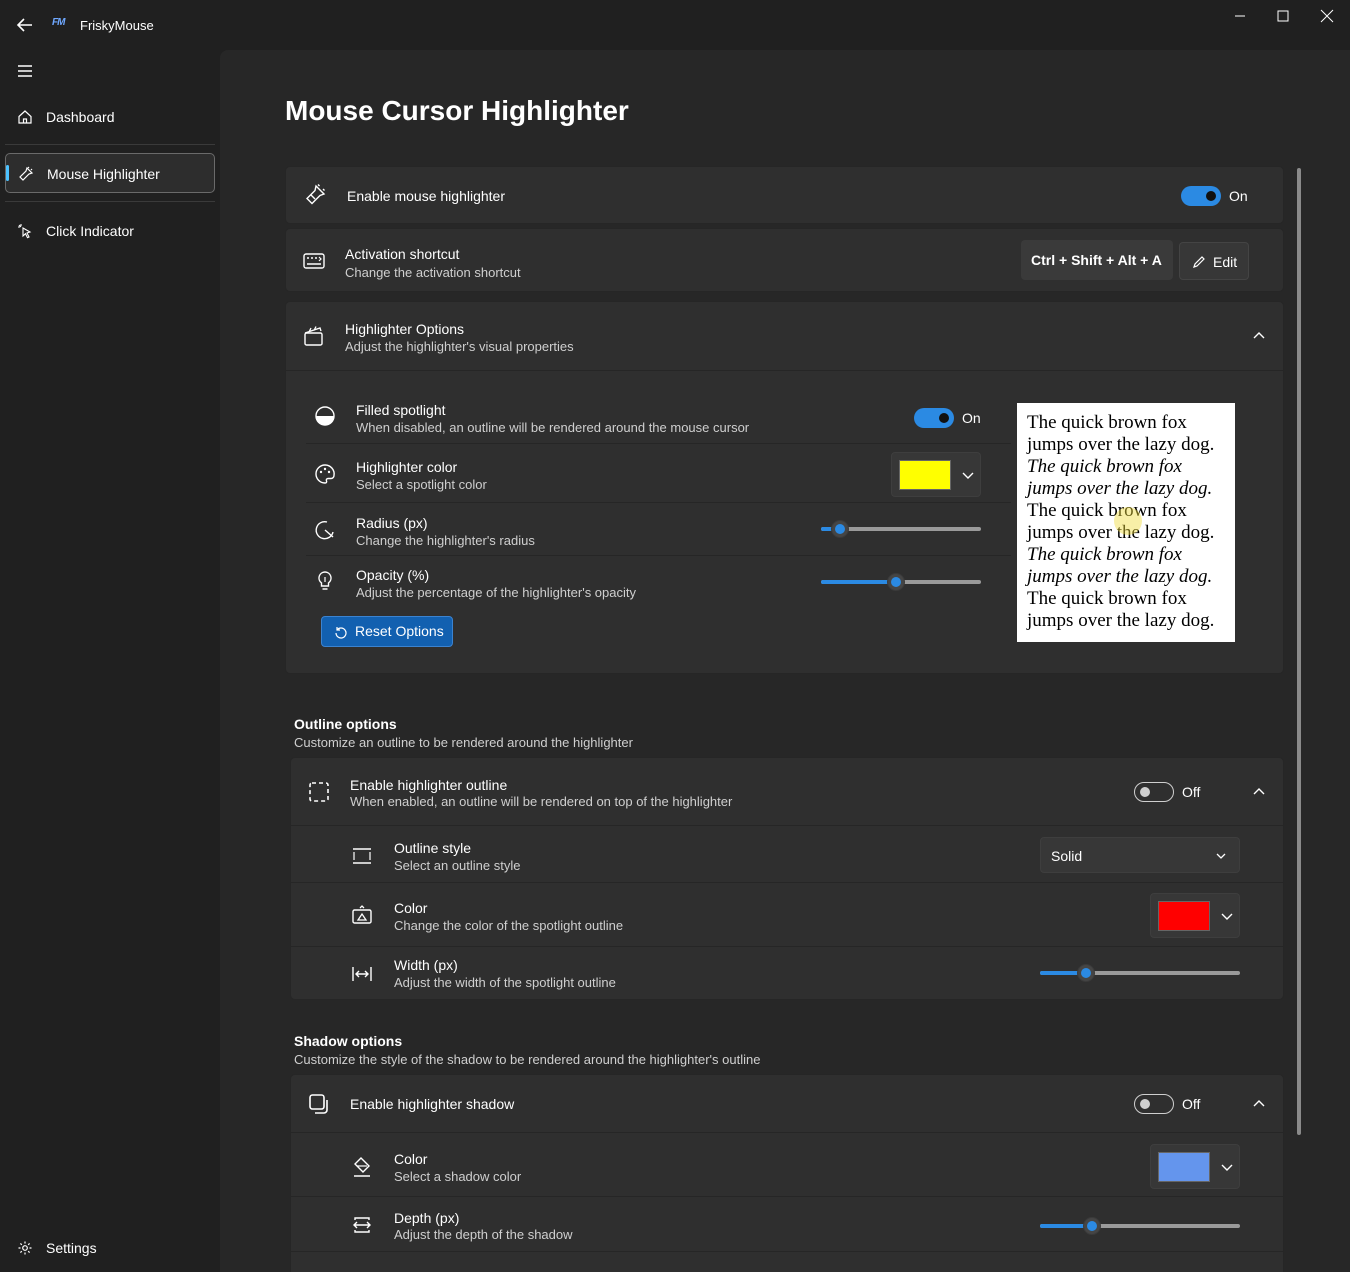 This screenshot has width=1350, height=1272. What do you see at coordinates (25, 231) in the screenshot?
I see `cursor-click-icon` at bounding box center [25, 231].